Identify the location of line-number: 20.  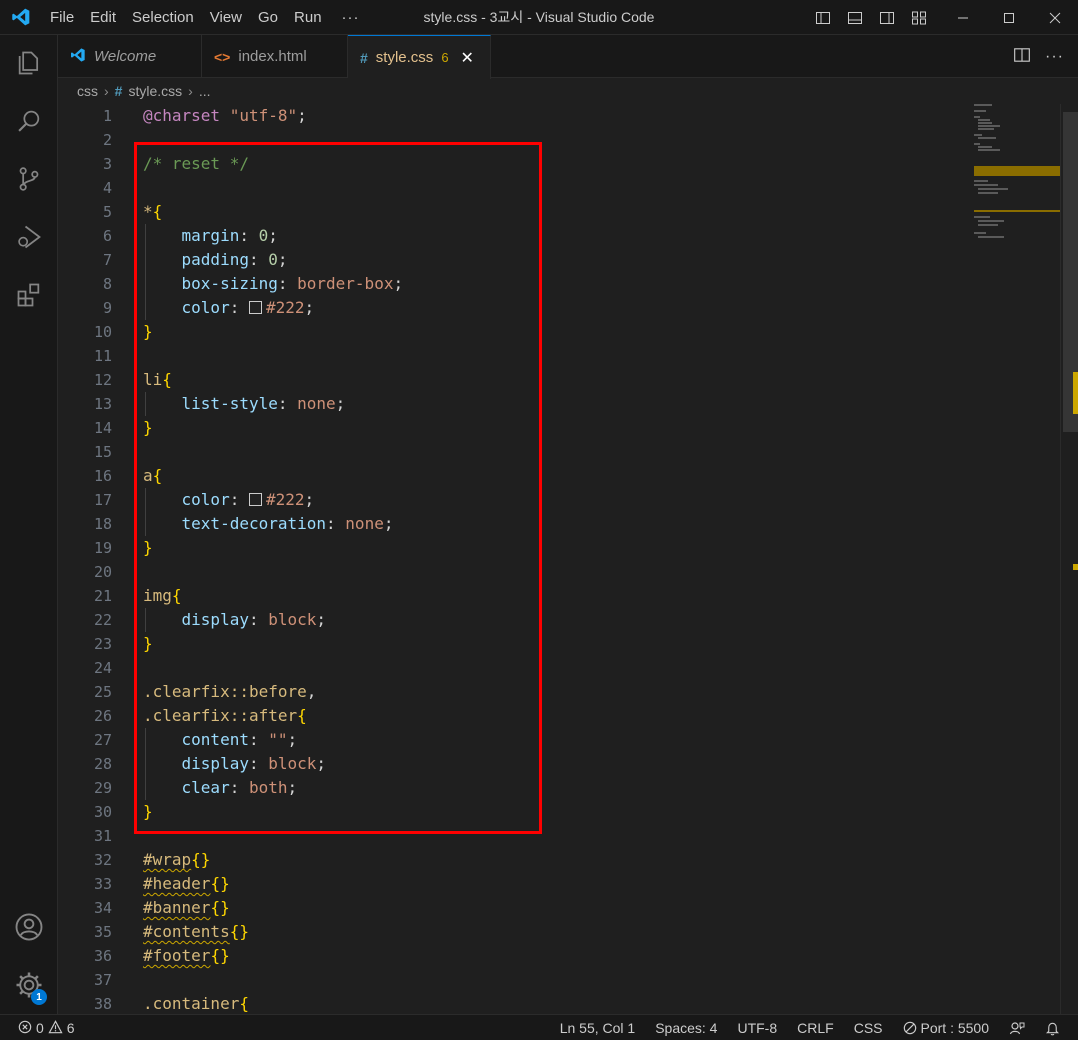
(102, 572).